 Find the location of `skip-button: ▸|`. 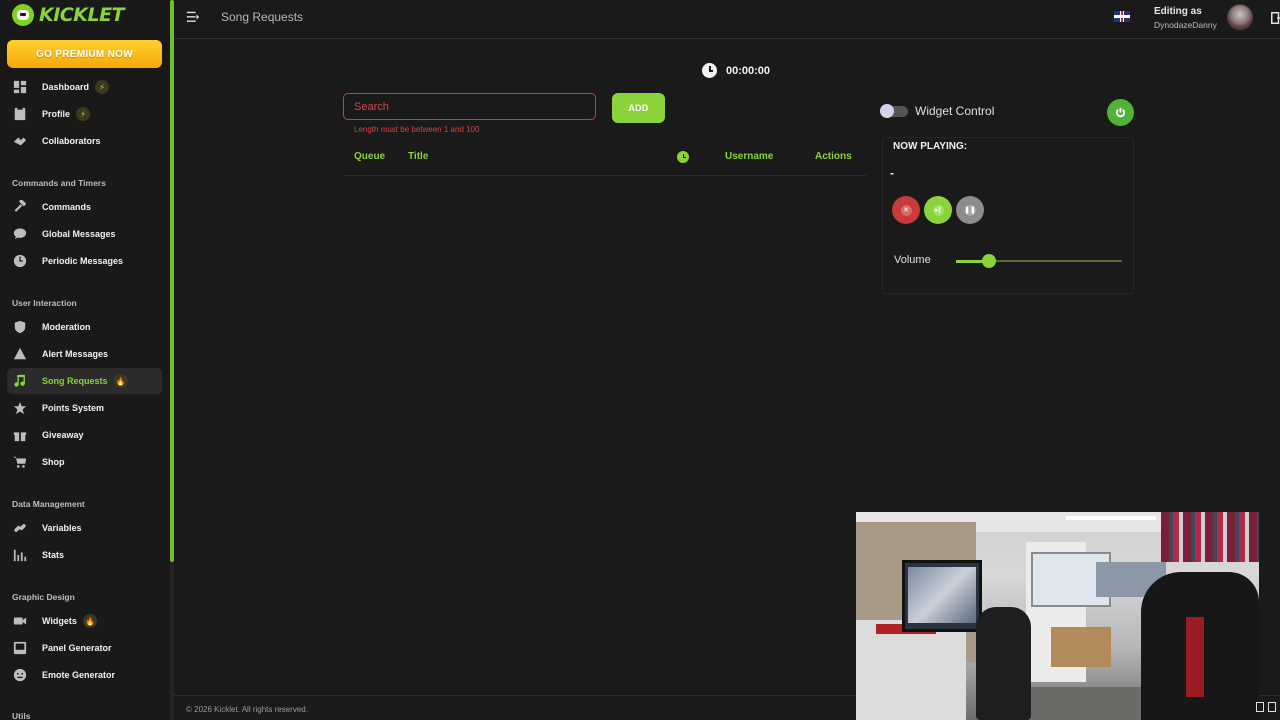

skip-button: ▸| is located at coordinates (938, 210).